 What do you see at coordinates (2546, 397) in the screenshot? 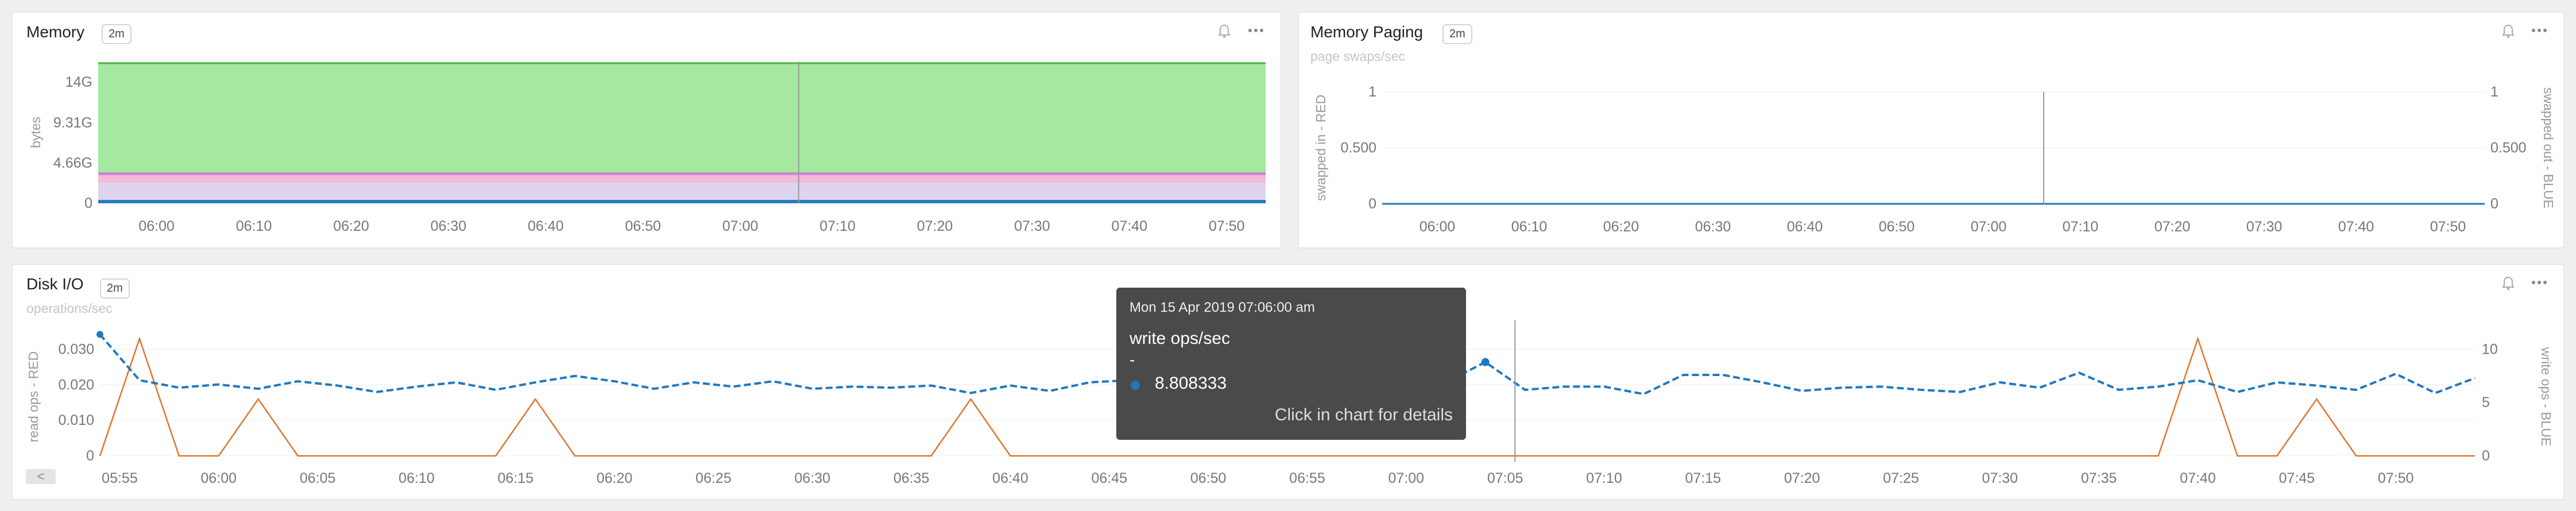
I see `y2-axis-label: write ops - BLUE` at bounding box center [2546, 397].